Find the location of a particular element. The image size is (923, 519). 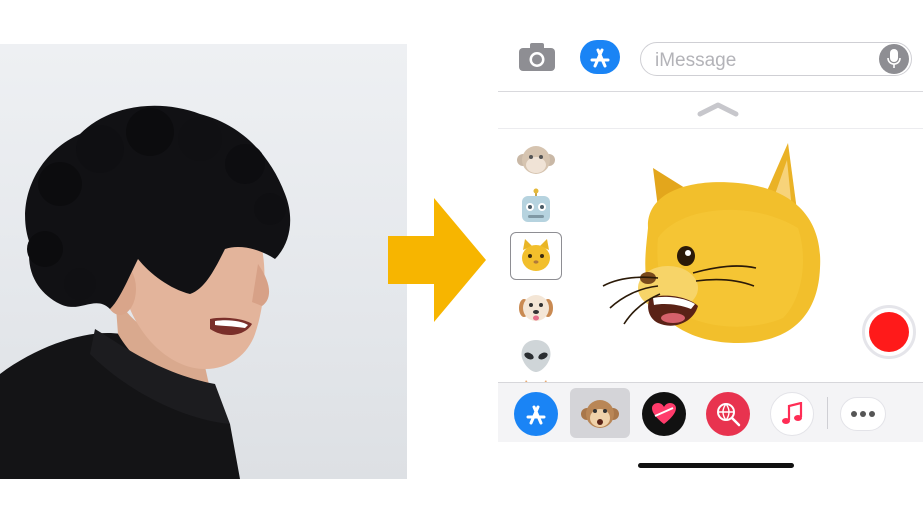

tray-app-store is located at coordinates (536, 414).